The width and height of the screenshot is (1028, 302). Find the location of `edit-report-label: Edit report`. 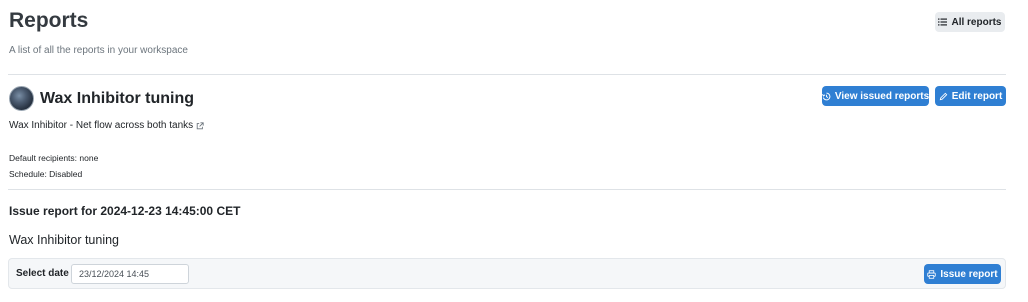

edit-report-label: Edit report is located at coordinates (977, 96).